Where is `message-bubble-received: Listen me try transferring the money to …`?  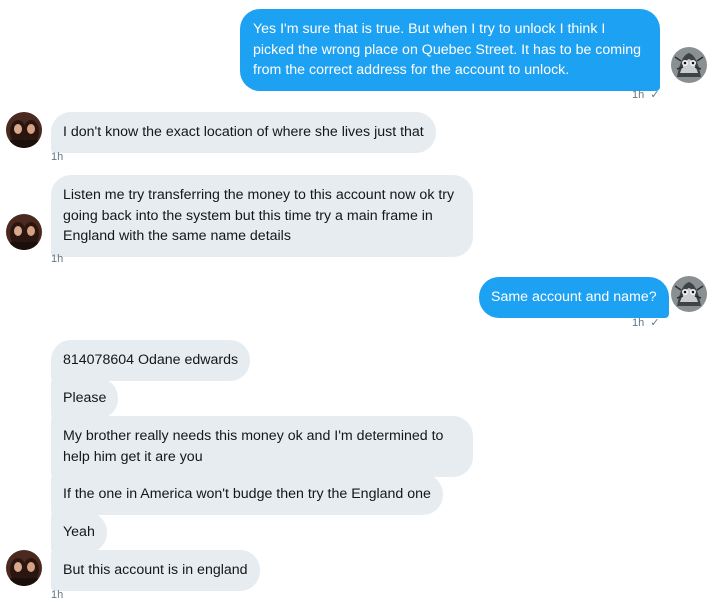
message-bubble-received: Listen me try transferring the money to … is located at coordinates (262, 216).